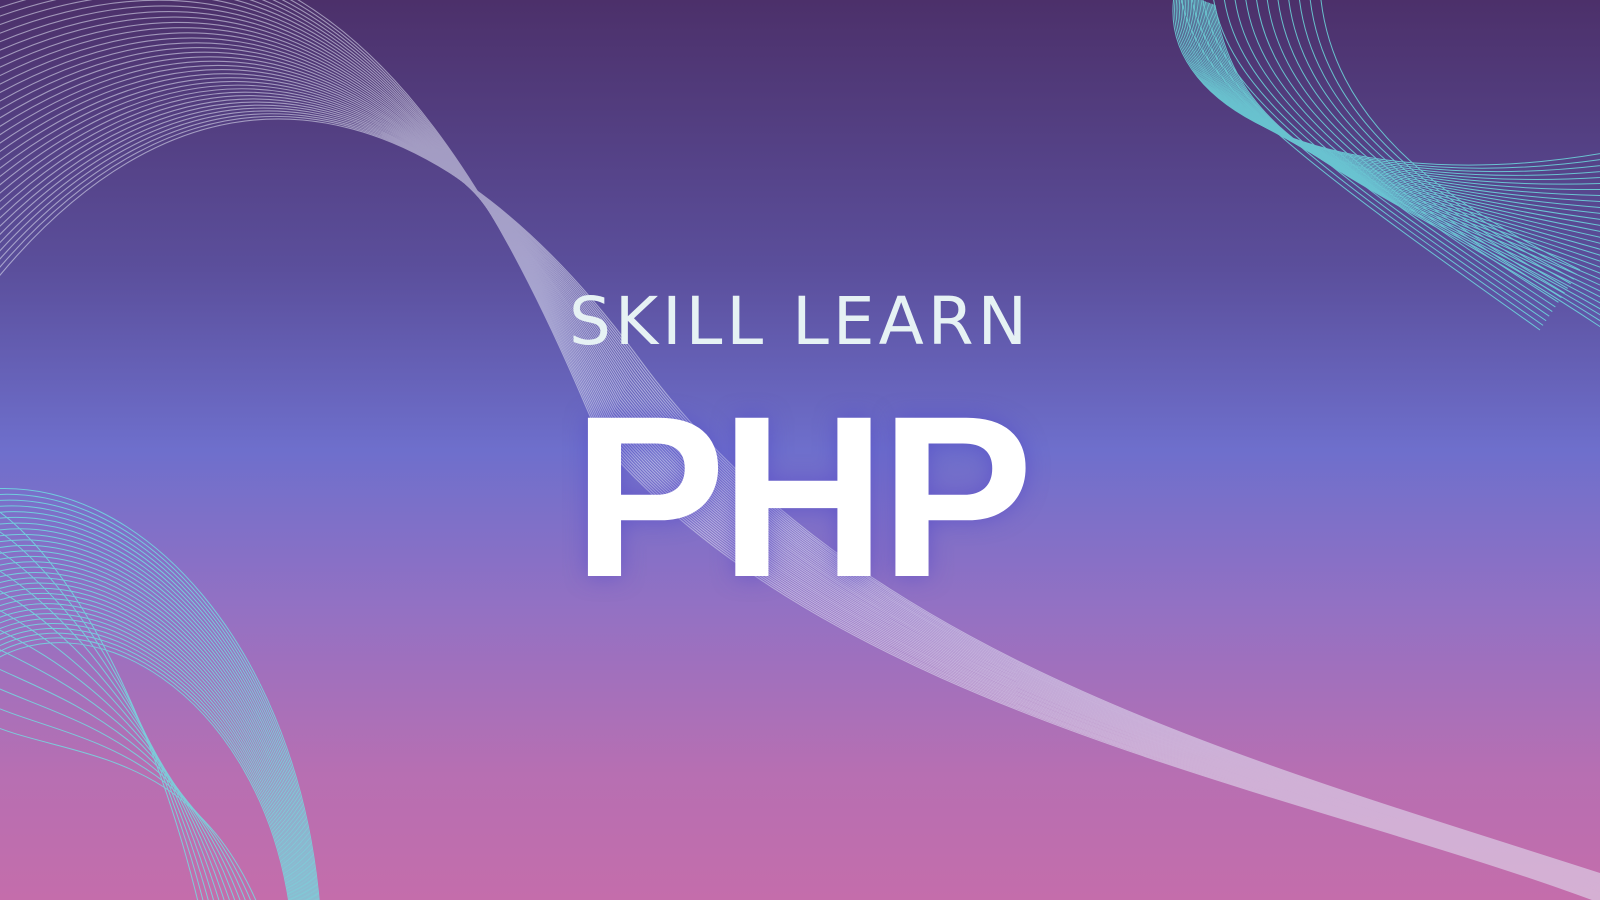 Image resolution: width=1600 pixels, height=900 pixels. What do you see at coordinates (799, 321) in the screenshot?
I see `banner-subtitle: SKILL LEARN` at bounding box center [799, 321].